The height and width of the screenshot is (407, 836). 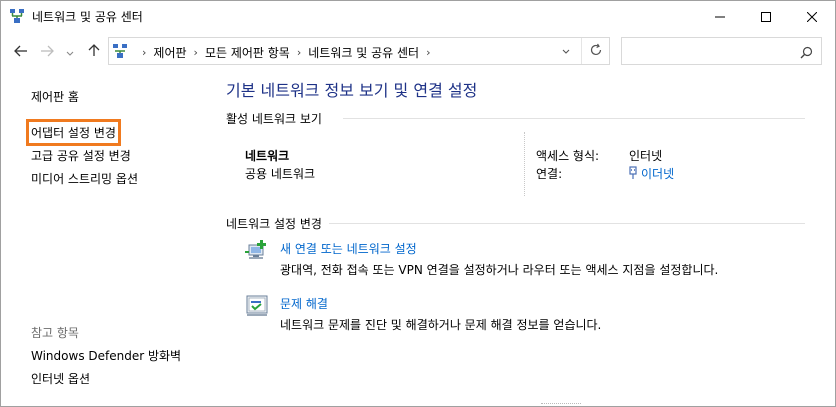 I want to click on minimize-button, so click(x=720, y=16).